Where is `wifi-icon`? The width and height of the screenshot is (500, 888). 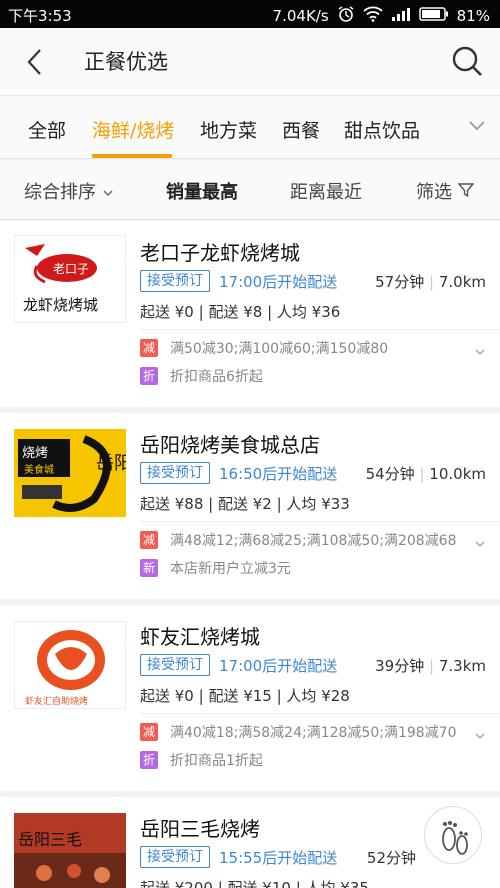
wifi-icon is located at coordinates (373, 16).